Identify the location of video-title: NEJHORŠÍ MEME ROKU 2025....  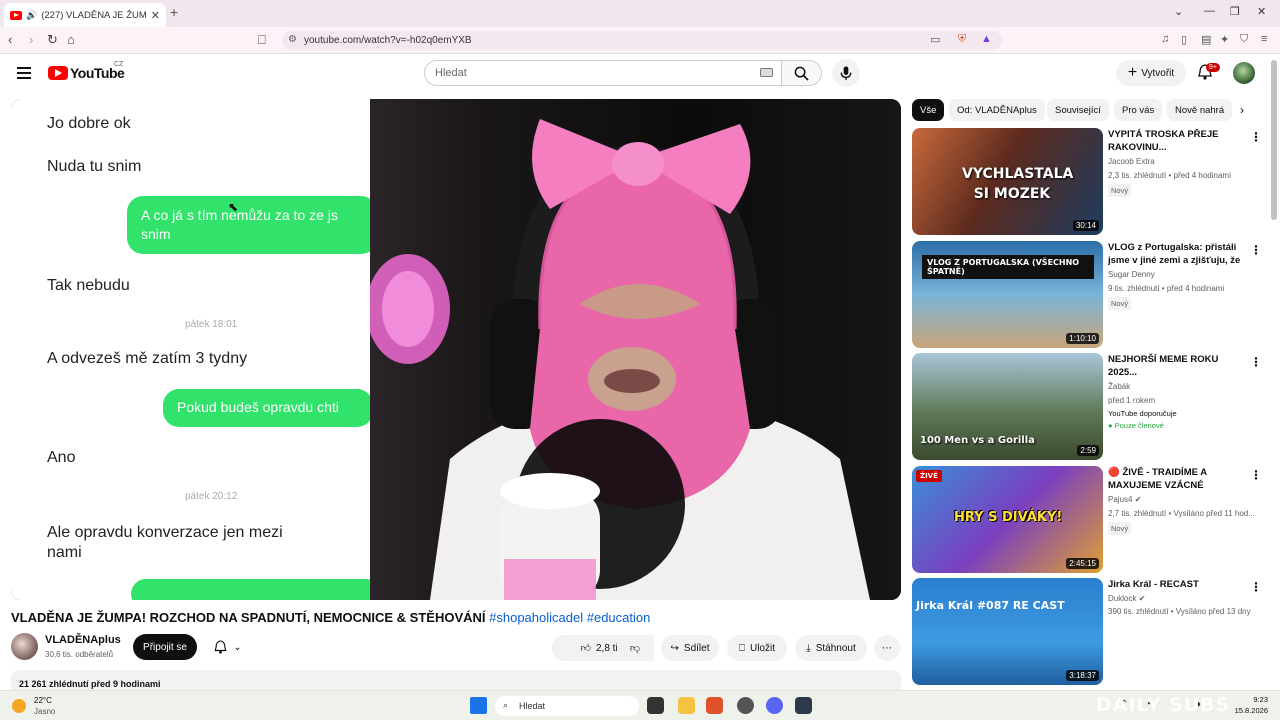
(1163, 366).